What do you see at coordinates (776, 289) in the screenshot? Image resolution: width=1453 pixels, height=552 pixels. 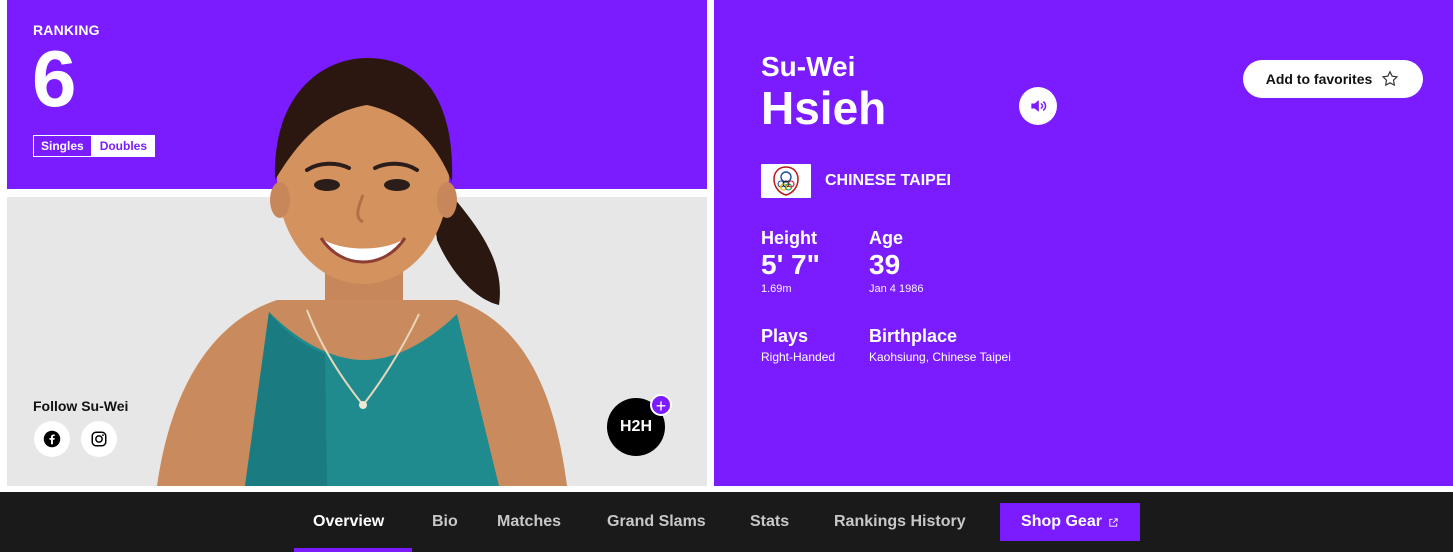 I see `height-metric: 1.69m` at bounding box center [776, 289].